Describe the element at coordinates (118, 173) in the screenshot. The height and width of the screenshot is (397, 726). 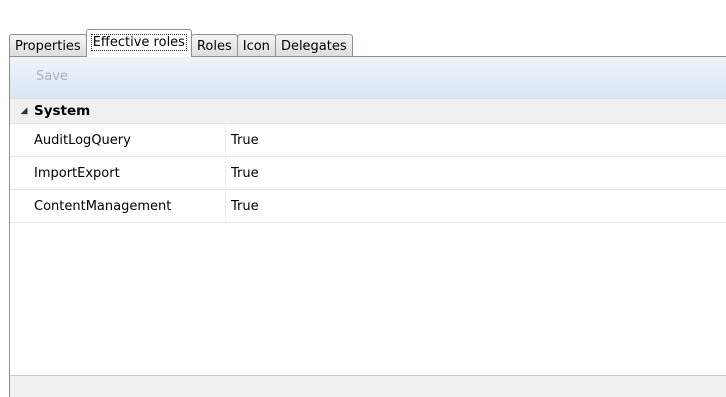
I see `role-name-cell: ImportExport` at that location.